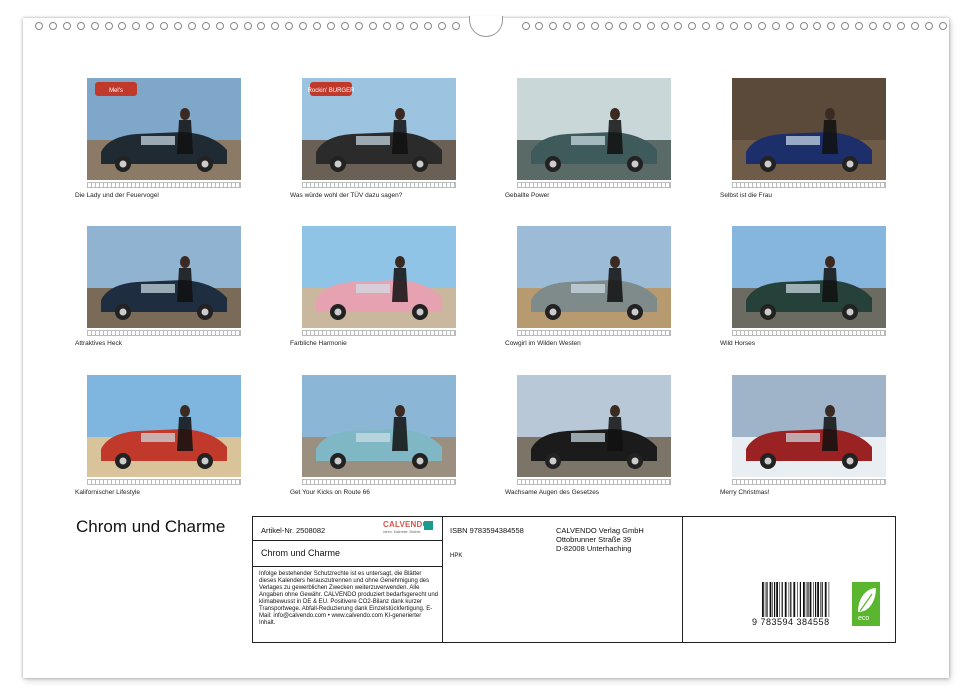 The image size is (971, 700). Describe the element at coordinates (117, 195) in the screenshot. I see `month-caption: Die Lady und der Feuervogel` at that location.